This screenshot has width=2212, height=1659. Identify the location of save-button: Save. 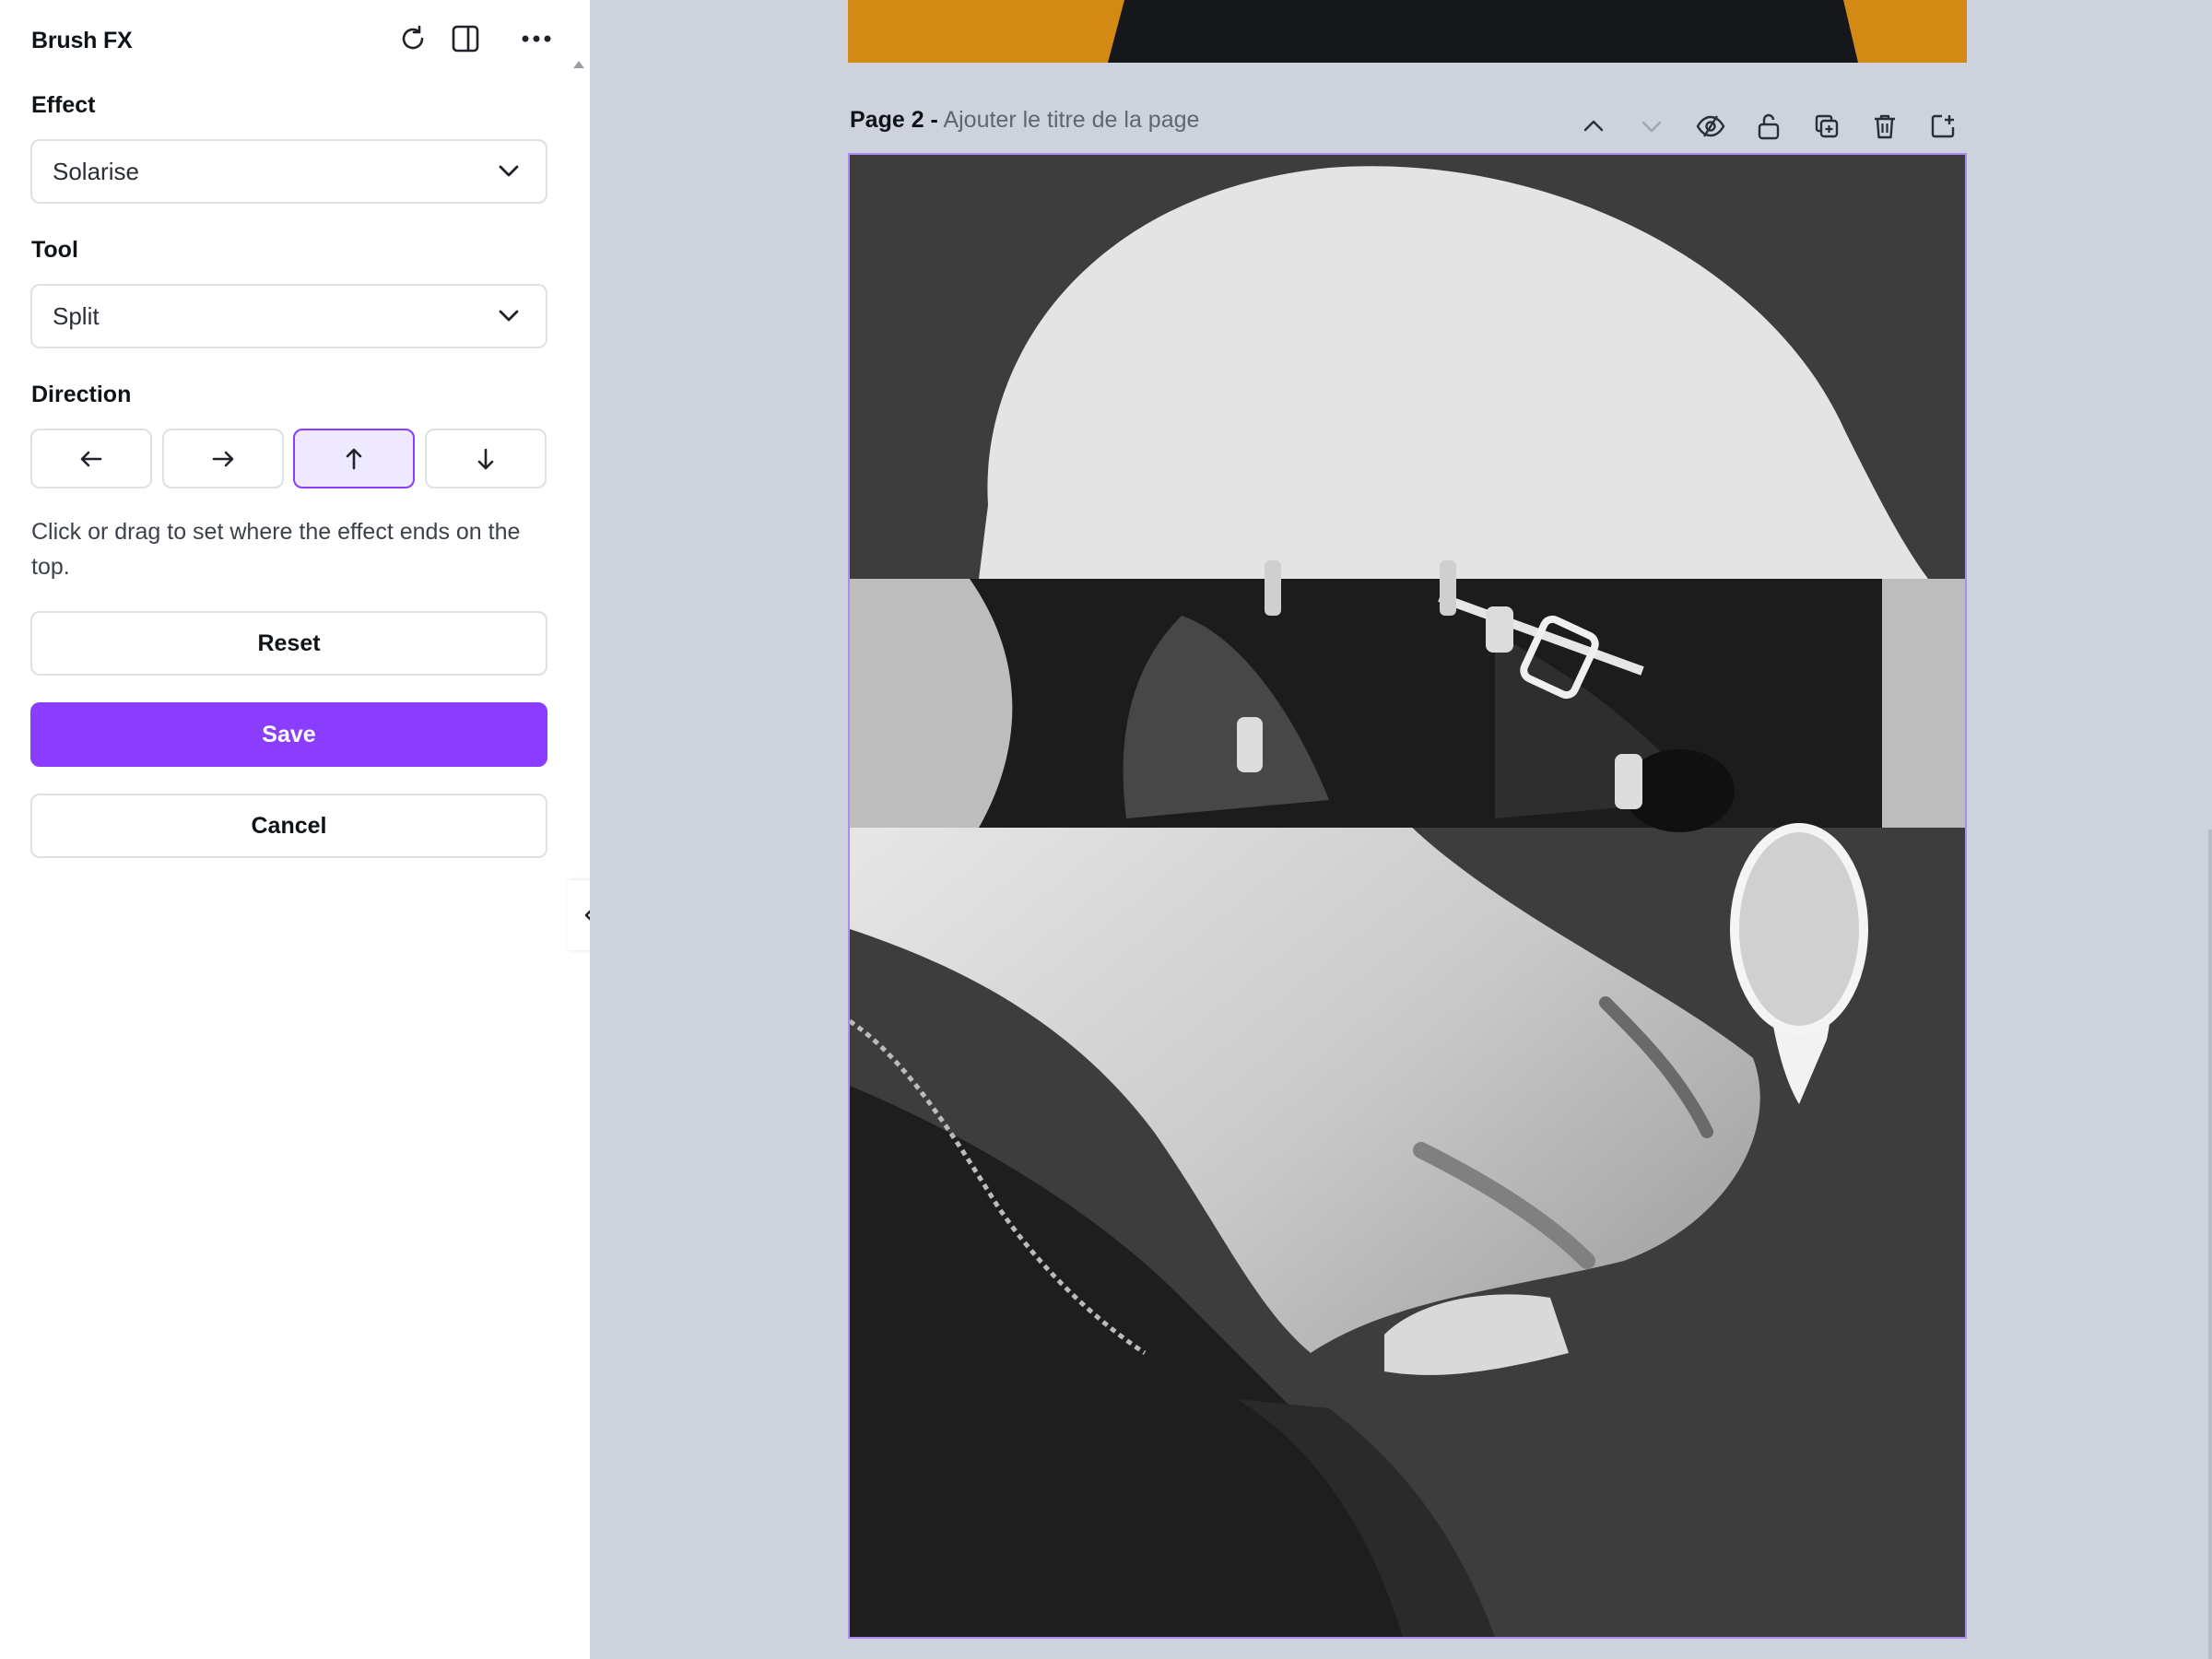
(288, 734).